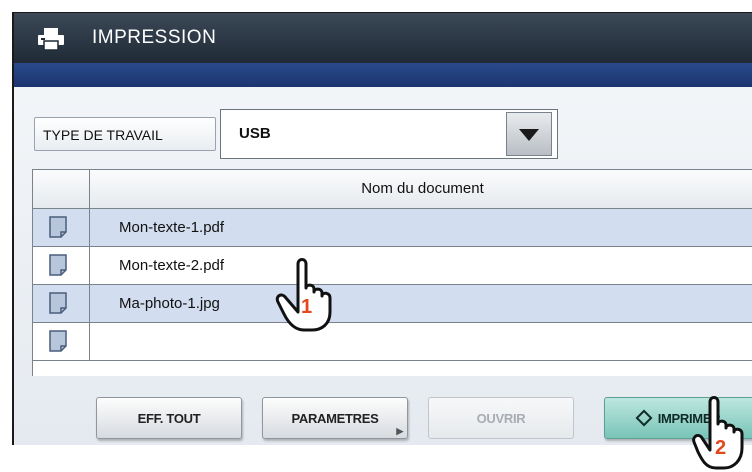 The width and height of the screenshot is (752, 472). Describe the element at coordinates (392, 304) in the screenshot. I see `table-row: Ma-photo-1.jpg` at that location.